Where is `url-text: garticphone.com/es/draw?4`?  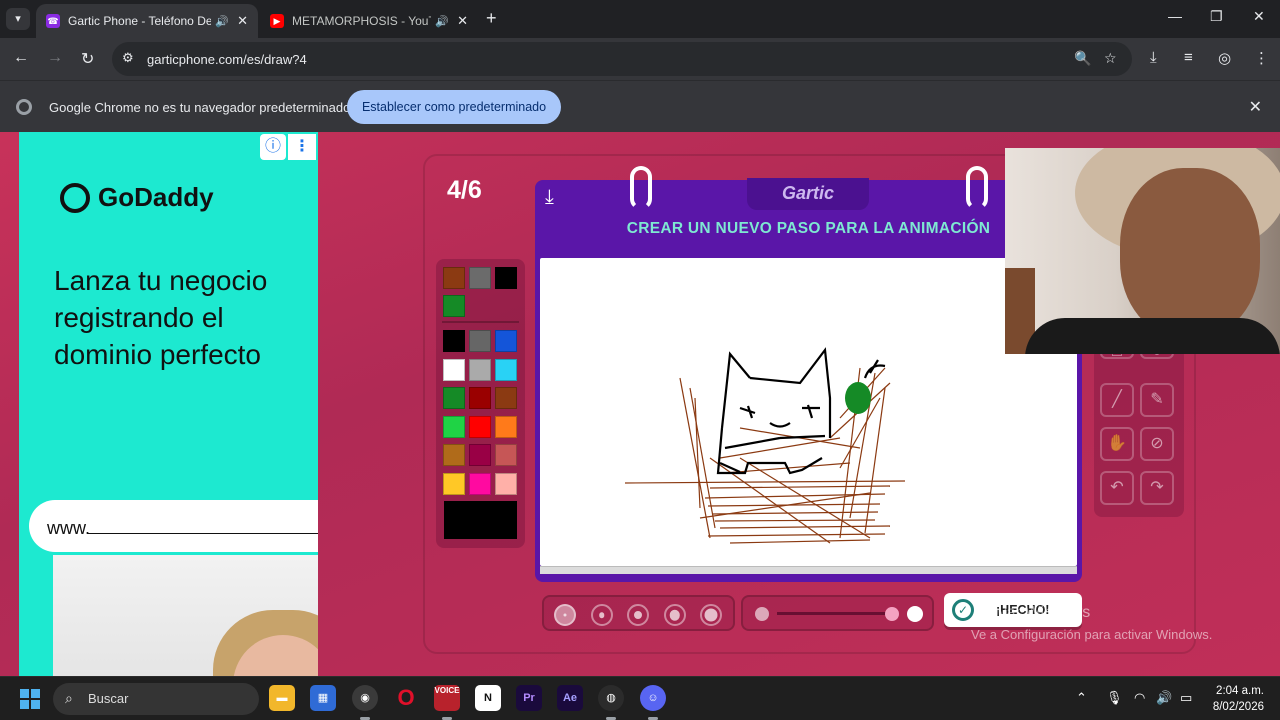
url-text: garticphone.com/es/draw?4 is located at coordinates (227, 59).